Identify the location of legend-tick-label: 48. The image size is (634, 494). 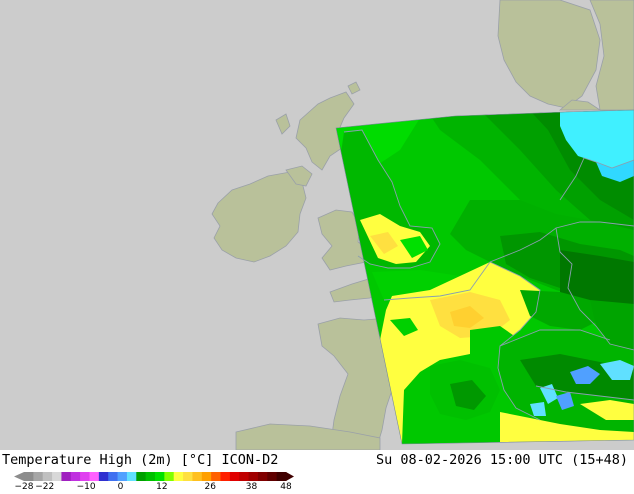
(286, 486).